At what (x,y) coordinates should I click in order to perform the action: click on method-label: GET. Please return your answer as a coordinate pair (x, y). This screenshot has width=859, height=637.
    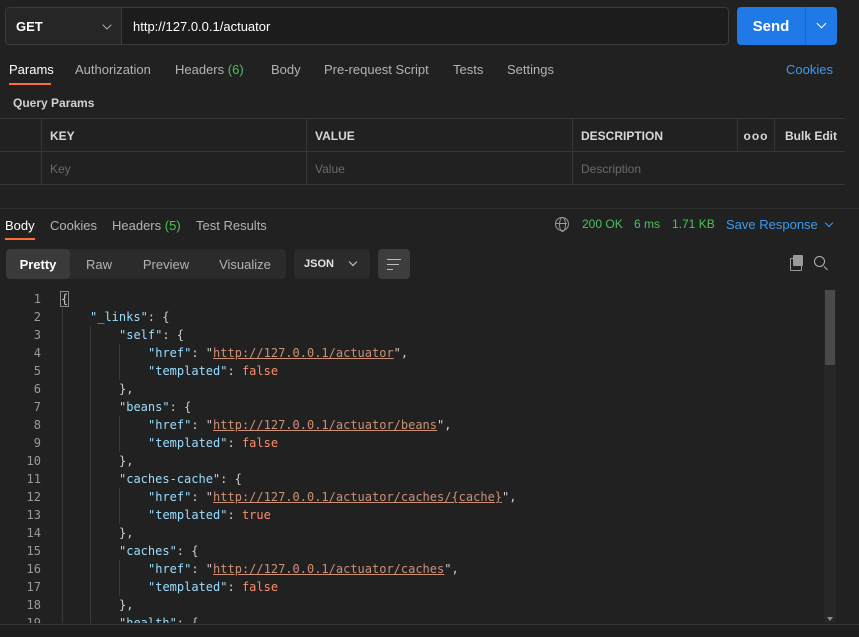
    Looking at the image, I should click on (29, 26).